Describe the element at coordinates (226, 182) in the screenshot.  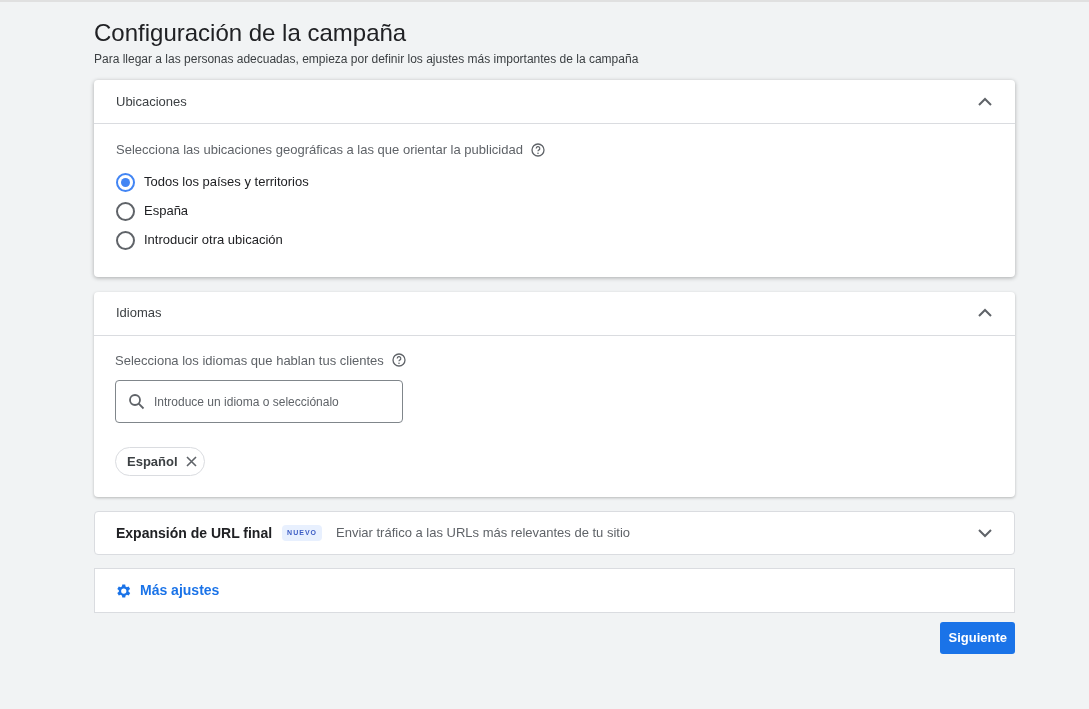
I see `radio-label: Todos los países y territorios` at that location.